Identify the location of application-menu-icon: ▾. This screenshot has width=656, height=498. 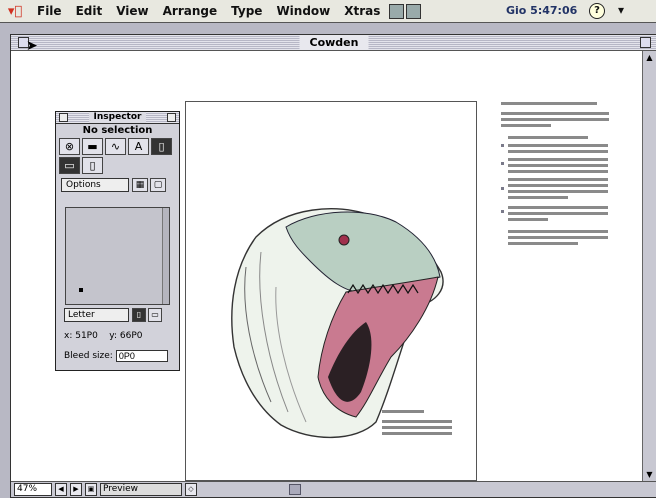
(621, 10).